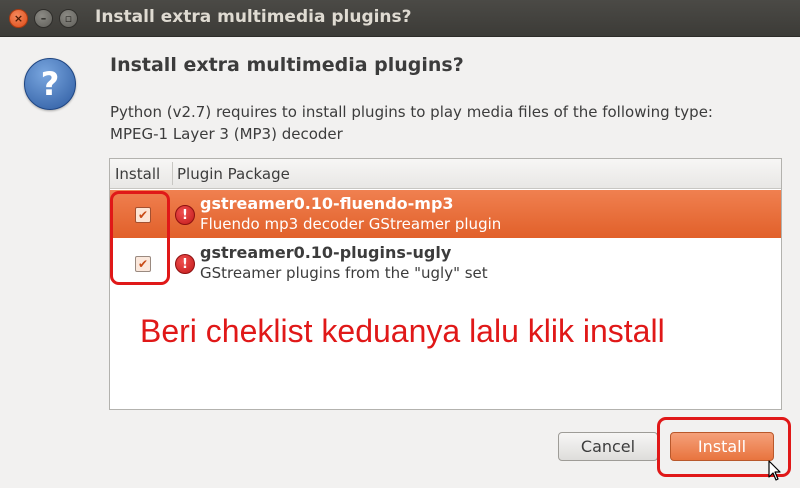  Describe the element at coordinates (253, 17) in the screenshot. I see `window-title: Install extra multimedia plugins?` at that location.